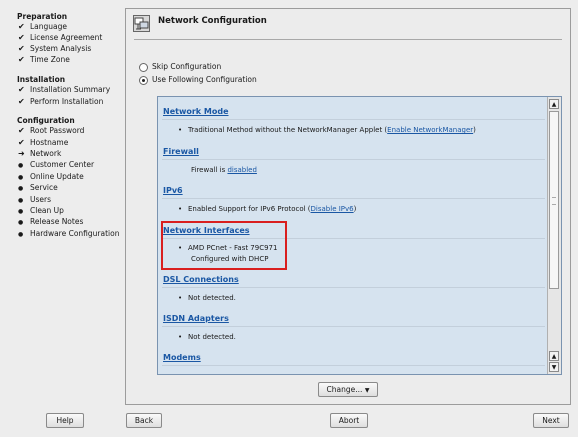 Image resolution: width=578 pixels, height=437 pixels. I want to click on step-label: Hostname, so click(49, 142).